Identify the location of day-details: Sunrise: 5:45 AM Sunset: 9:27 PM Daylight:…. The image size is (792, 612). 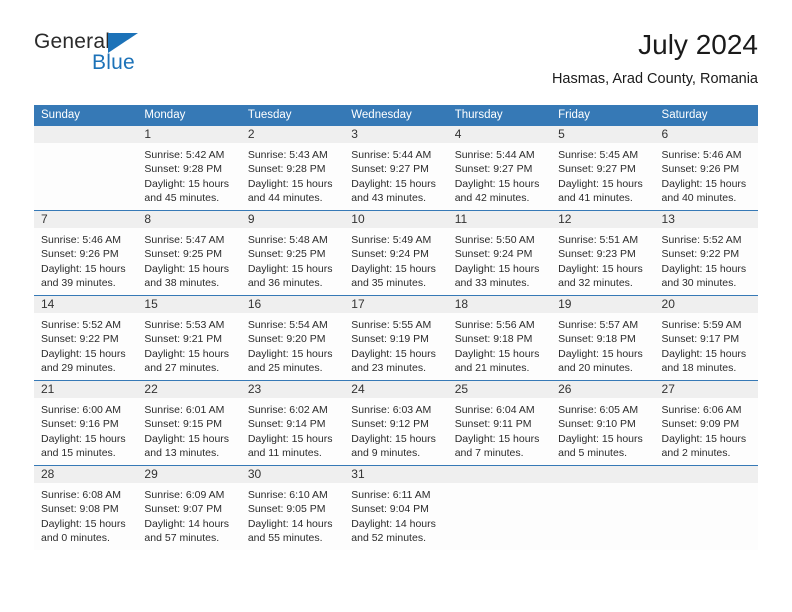
(602, 174).